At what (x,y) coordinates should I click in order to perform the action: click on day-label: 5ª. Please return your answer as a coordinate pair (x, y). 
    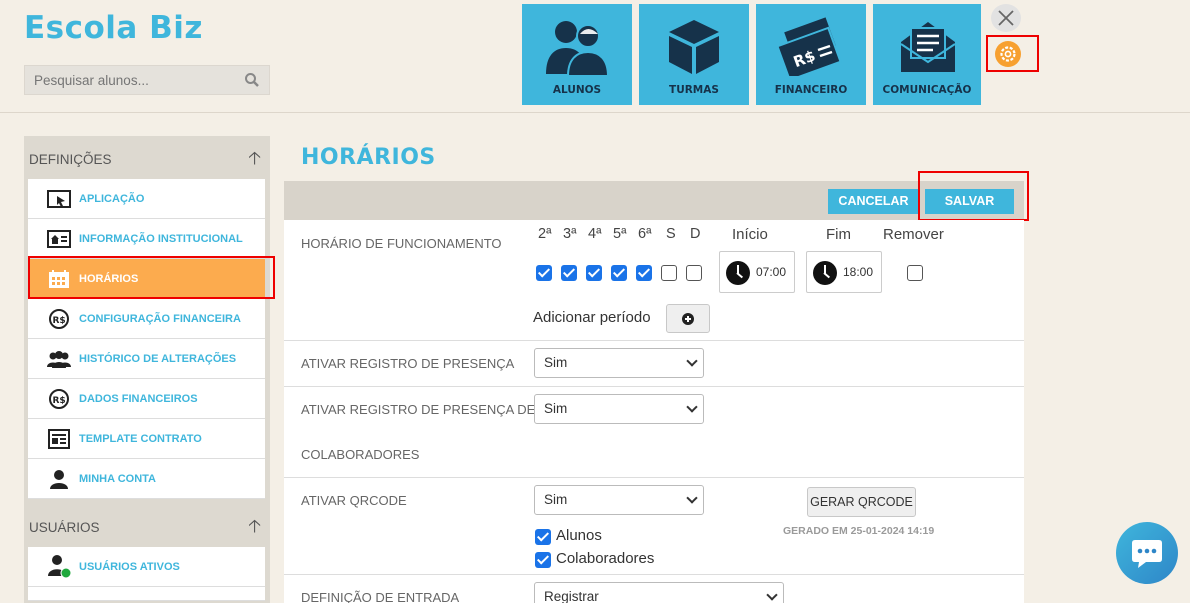
    Looking at the image, I should click on (620, 234).